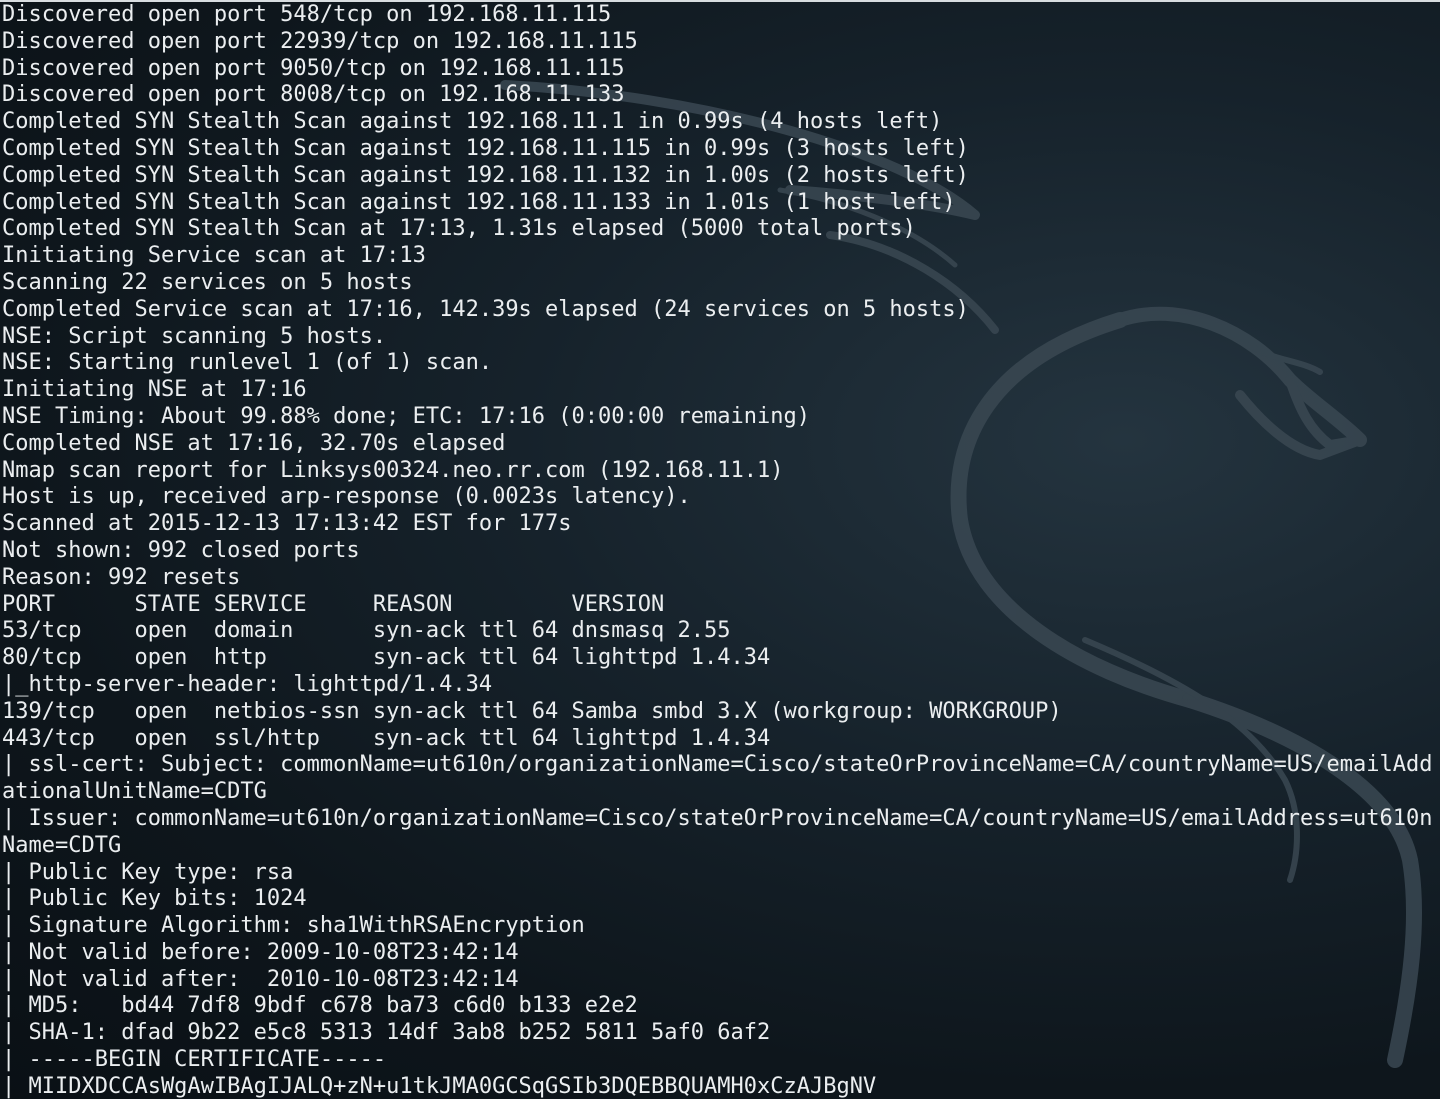  I want to click on terminal-line: Name=CDTG, so click(62, 845).